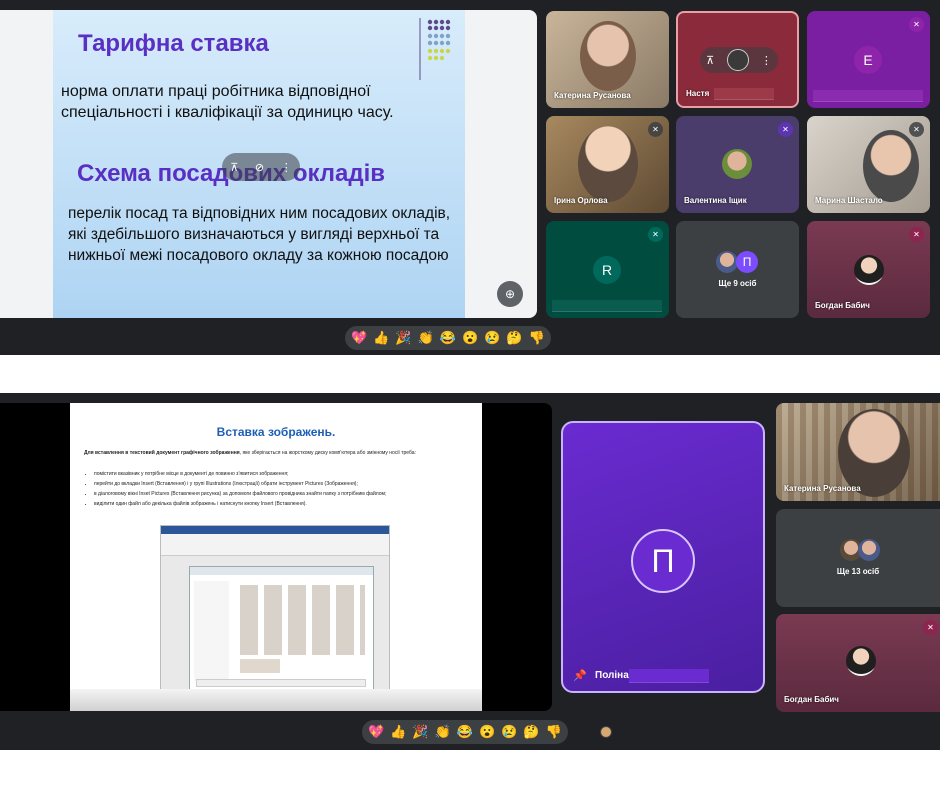 The width and height of the screenshot is (940, 788). I want to click on participant-tile: ✕ R, so click(607, 269).